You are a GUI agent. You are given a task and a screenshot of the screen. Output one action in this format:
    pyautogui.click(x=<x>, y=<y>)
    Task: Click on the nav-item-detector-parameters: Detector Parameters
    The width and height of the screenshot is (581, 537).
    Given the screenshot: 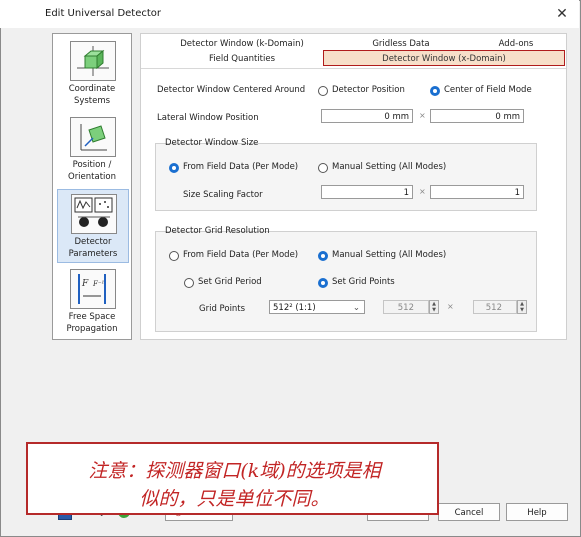 What is the action you would take?
    pyautogui.click(x=93, y=226)
    